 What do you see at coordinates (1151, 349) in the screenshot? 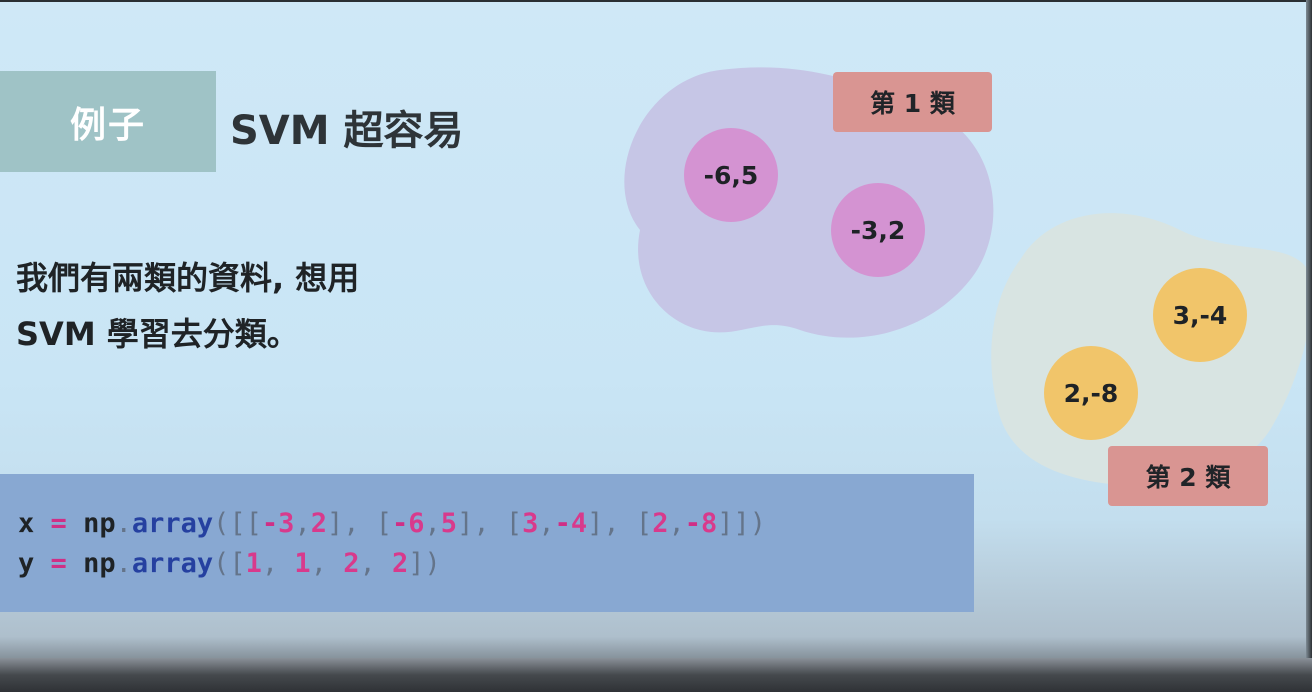
I see `class-2-blob-shape` at bounding box center [1151, 349].